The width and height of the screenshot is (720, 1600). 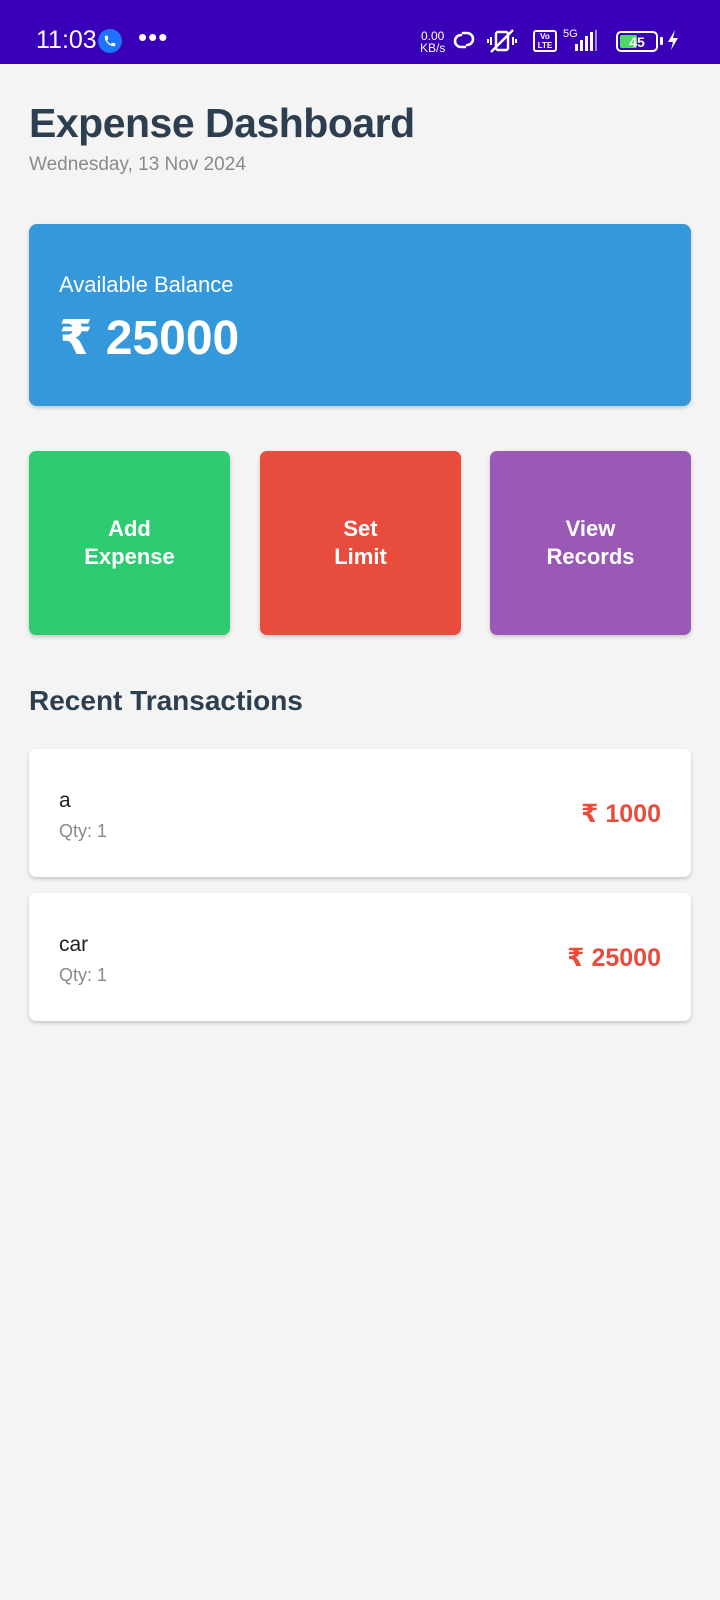 What do you see at coordinates (360, 543) in the screenshot?
I see `set-limit-button: Set Limit` at bounding box center [360, 543].